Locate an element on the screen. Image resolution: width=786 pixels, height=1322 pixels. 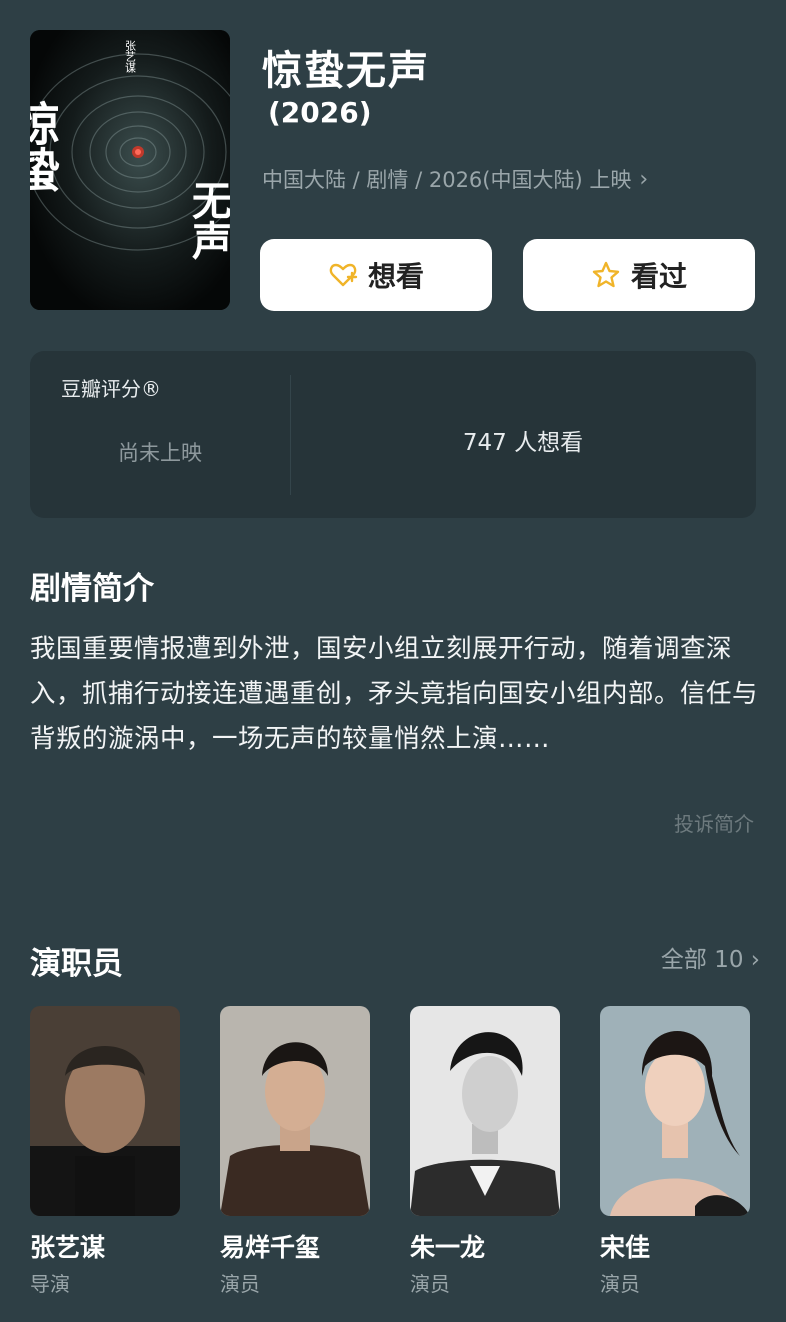
rating-label: 豆瓣评分® is located at coordinates (111, 389).